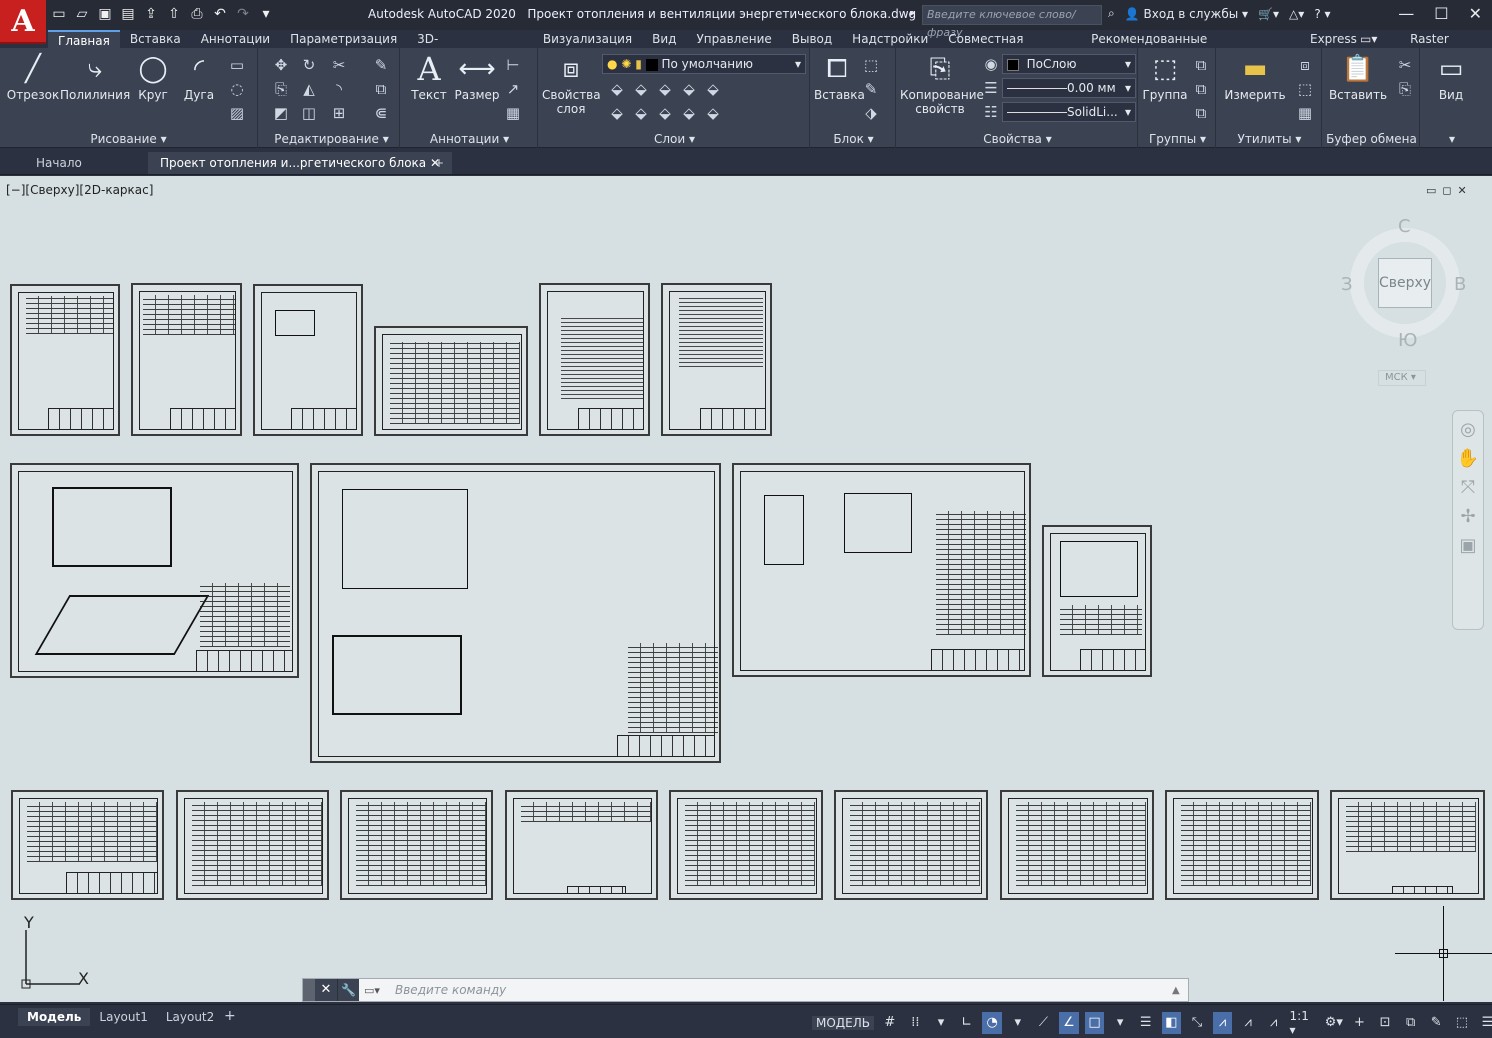 Image resolution: width=1492 pixels, height=1038 pixels. Describe the element at coordinates (1360, 1023) in the screenshot. I see `add-icon: +` at that location.